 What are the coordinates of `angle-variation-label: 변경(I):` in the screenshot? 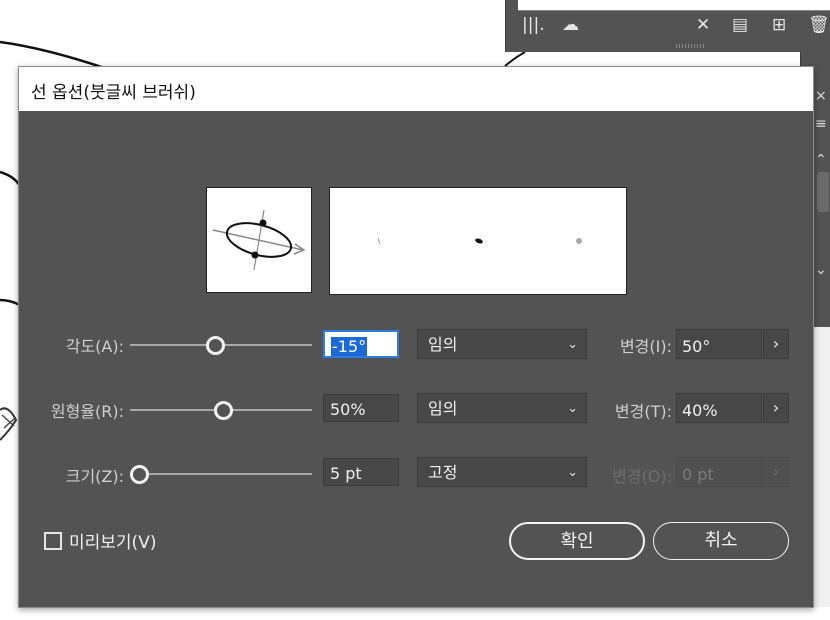 It's located at (645, 346).